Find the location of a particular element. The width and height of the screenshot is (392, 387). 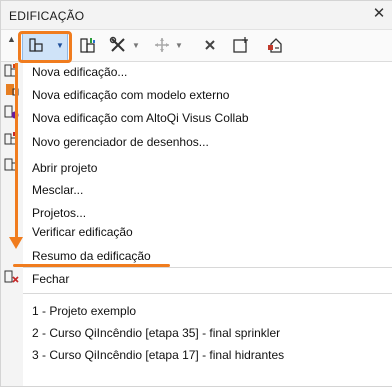

menu-item-modelo-externo: Nova edificação com modelo externo is located at coordinates (130, 95).